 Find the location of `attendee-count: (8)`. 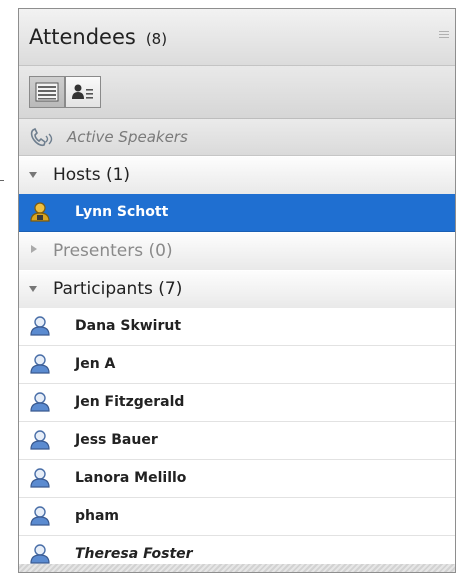

attendee-count: (8) is located at coordinates (156, 39).